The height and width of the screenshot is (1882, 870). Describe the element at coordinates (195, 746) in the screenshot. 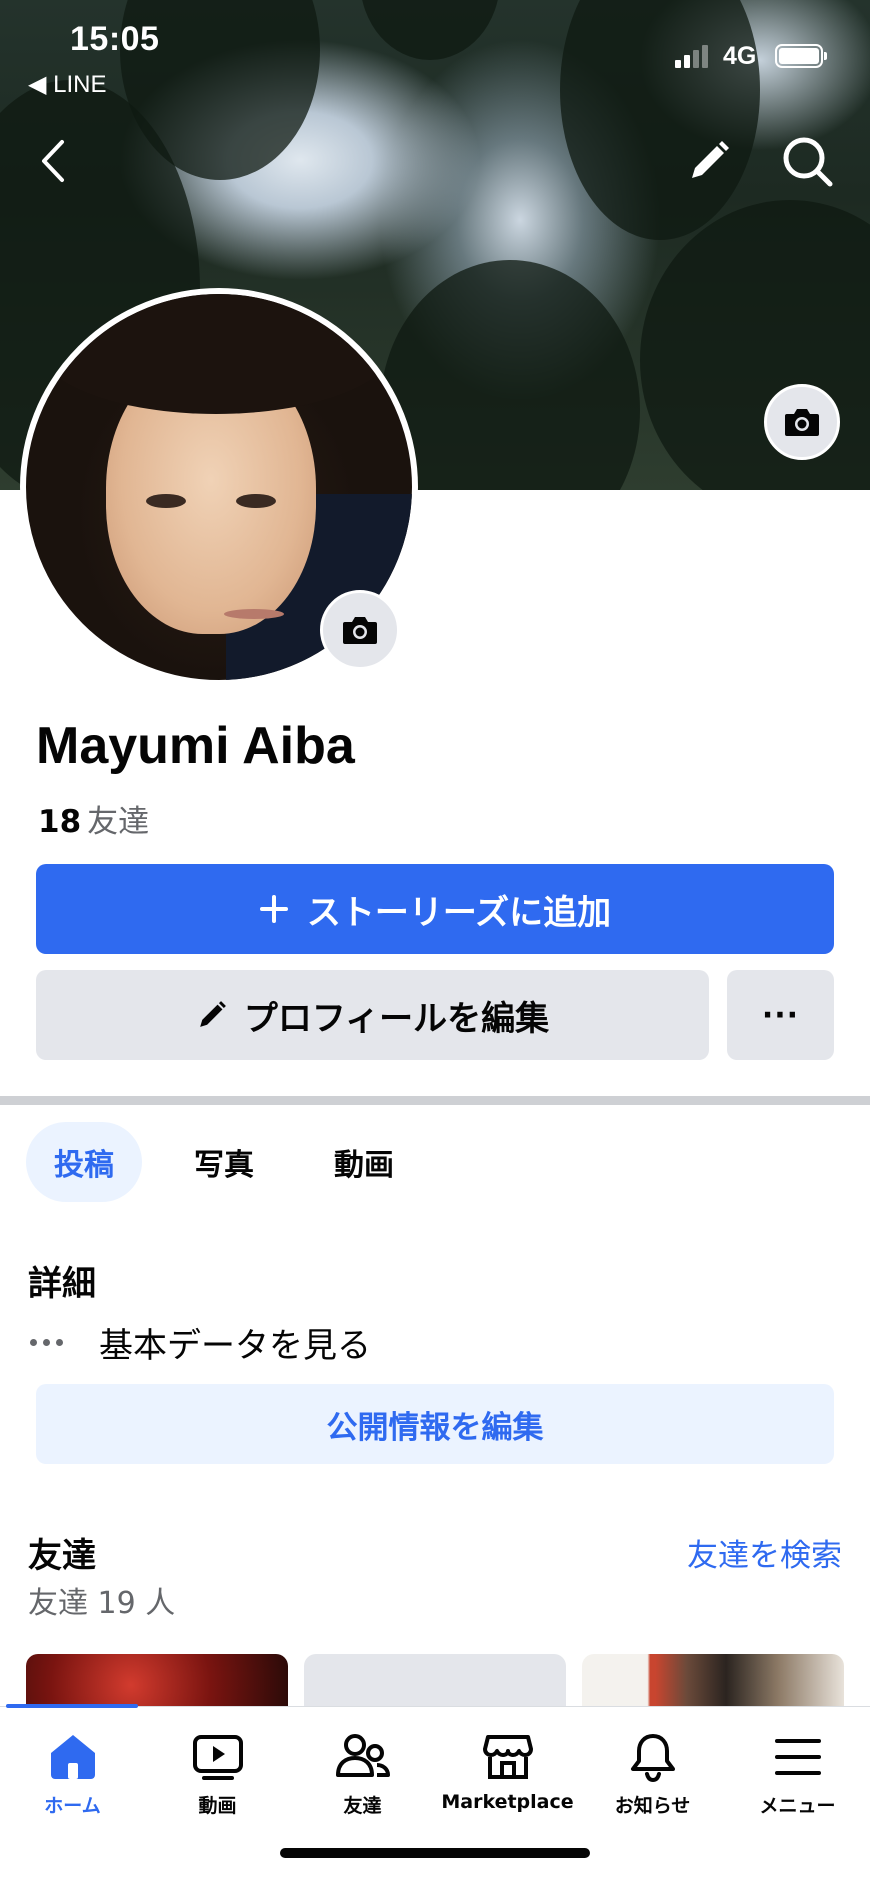

I see `profile-name: Mayumi Aiba` at that location.